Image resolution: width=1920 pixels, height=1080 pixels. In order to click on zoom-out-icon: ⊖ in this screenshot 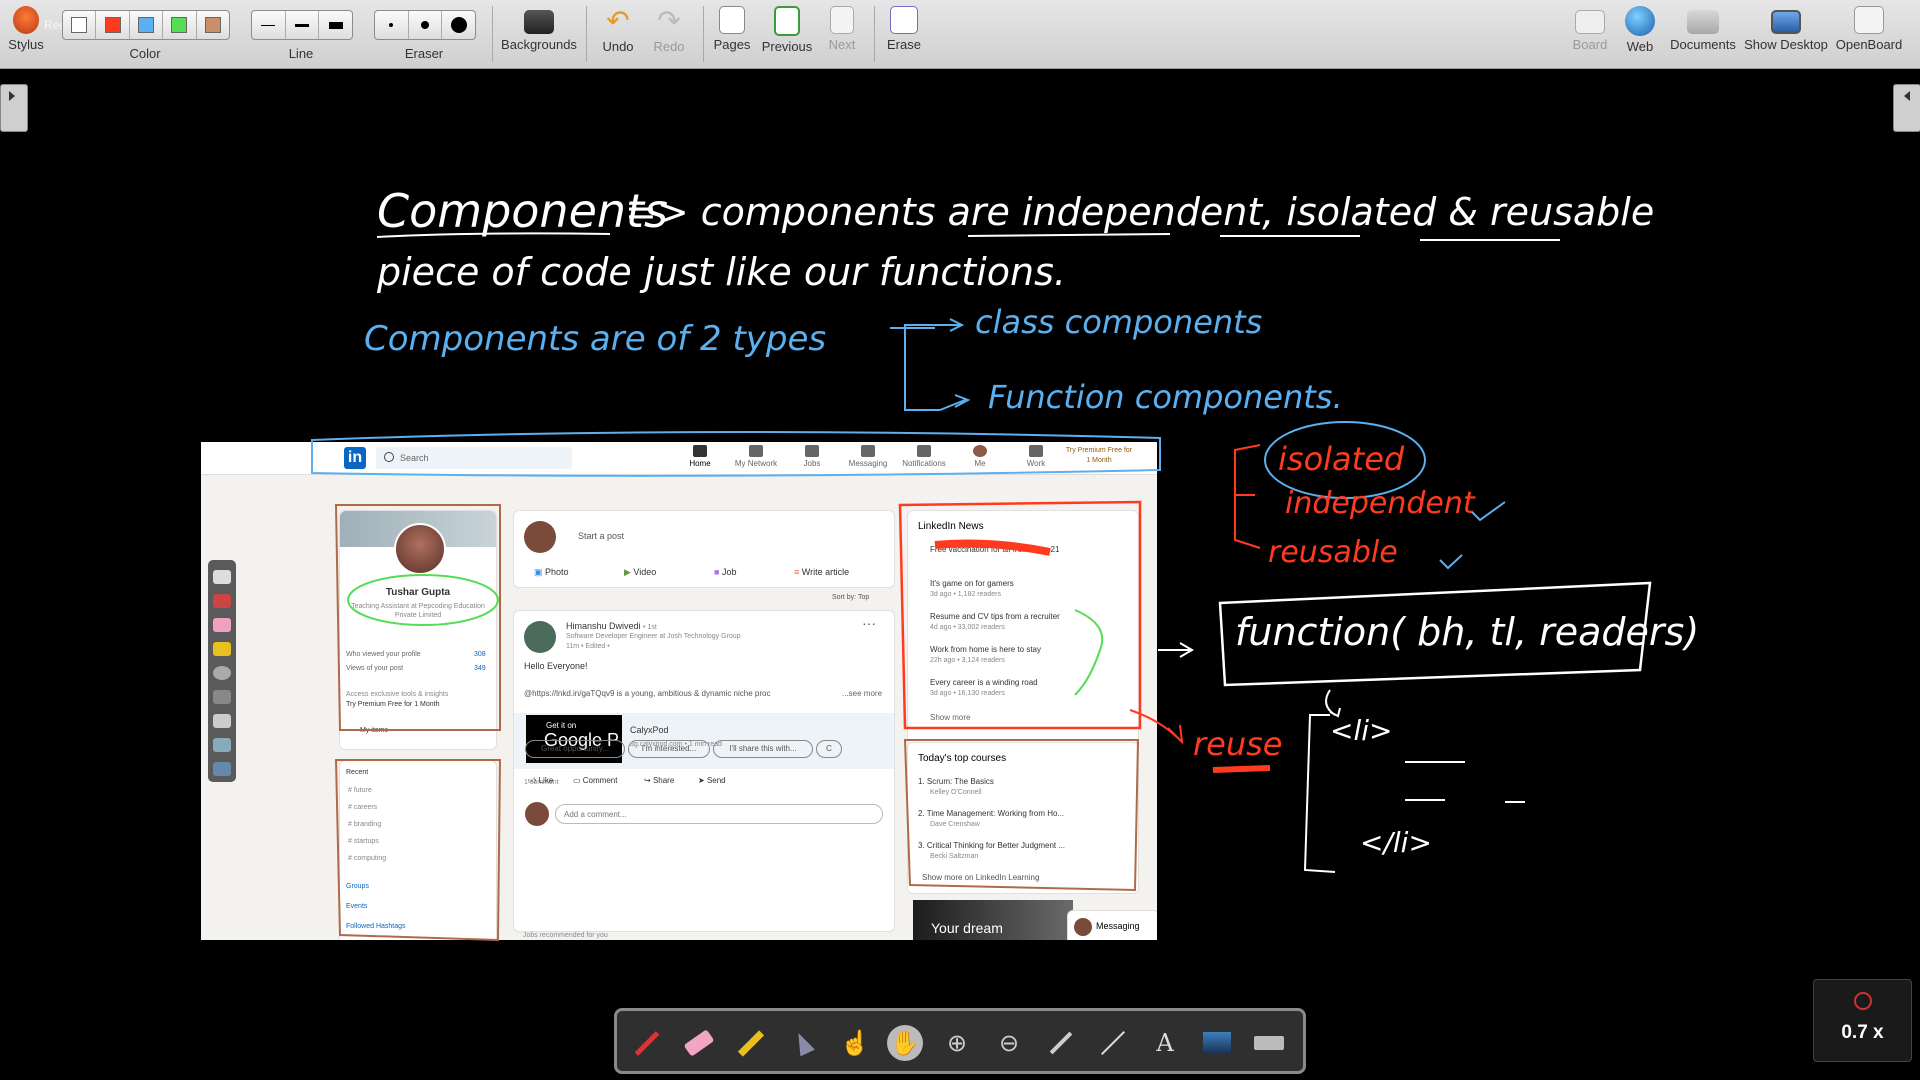, I will do `click(1009, 1043)`.